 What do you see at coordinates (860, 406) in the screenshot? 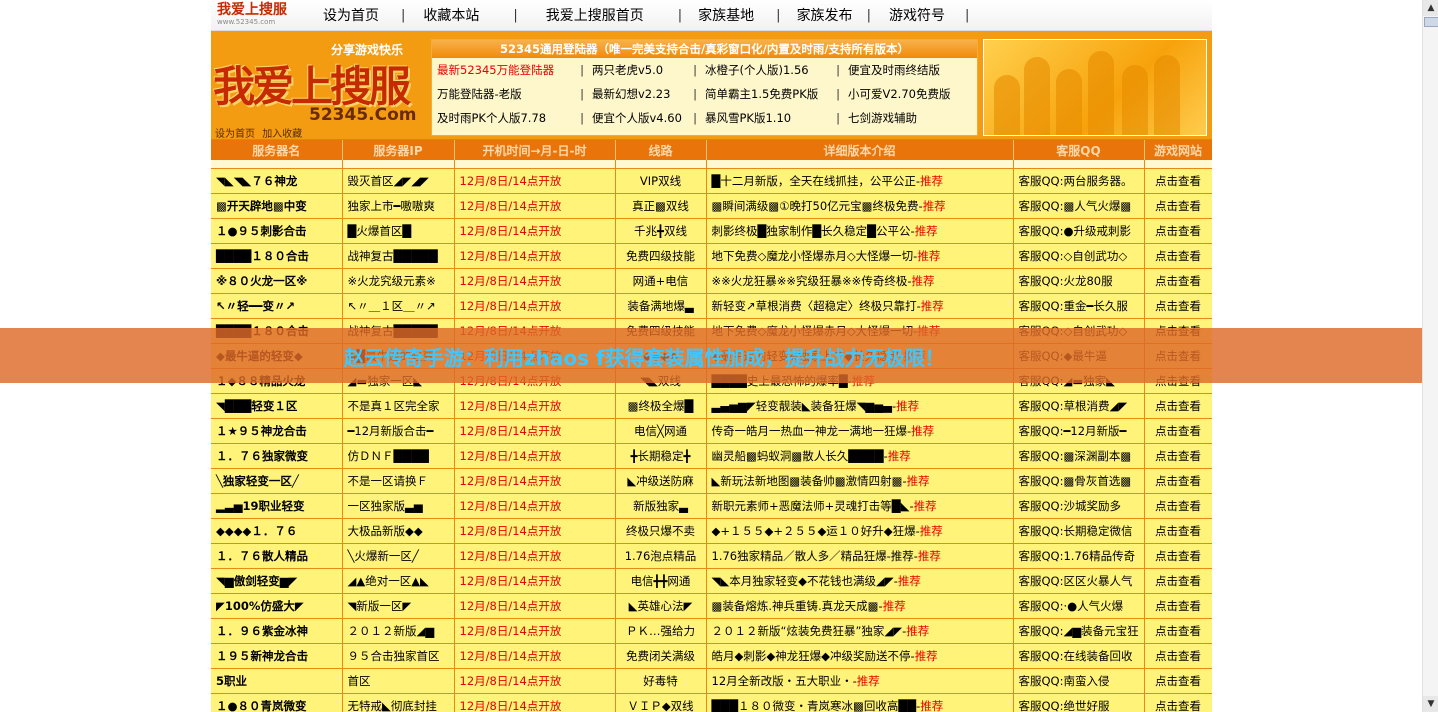
I see `version-intro: ▃▄▅▆◤轻变靓装◣装备狂爆◥▆▅▄-推荐` at bounding box center [860, 406].